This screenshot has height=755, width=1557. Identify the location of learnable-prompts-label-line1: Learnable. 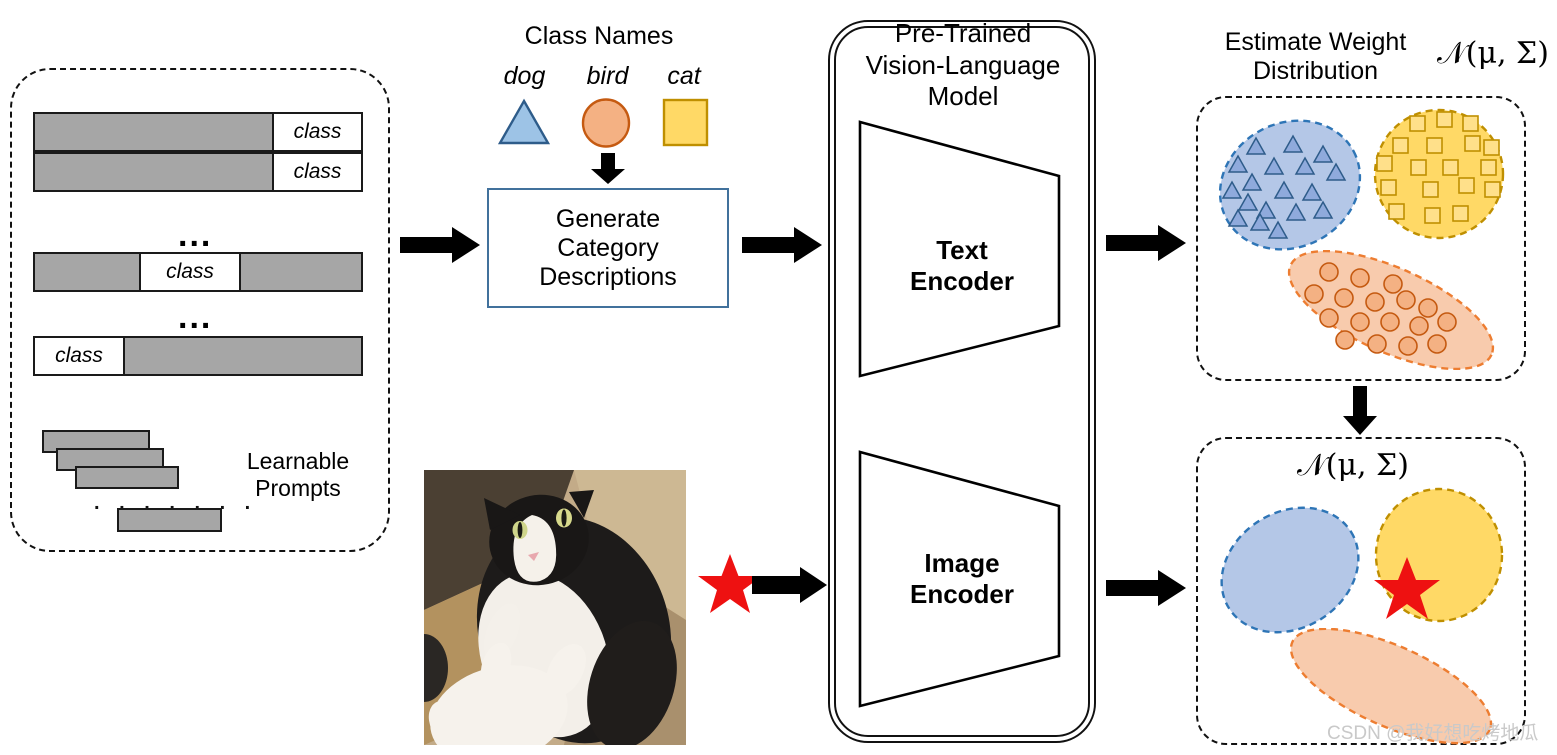
(298, 461).